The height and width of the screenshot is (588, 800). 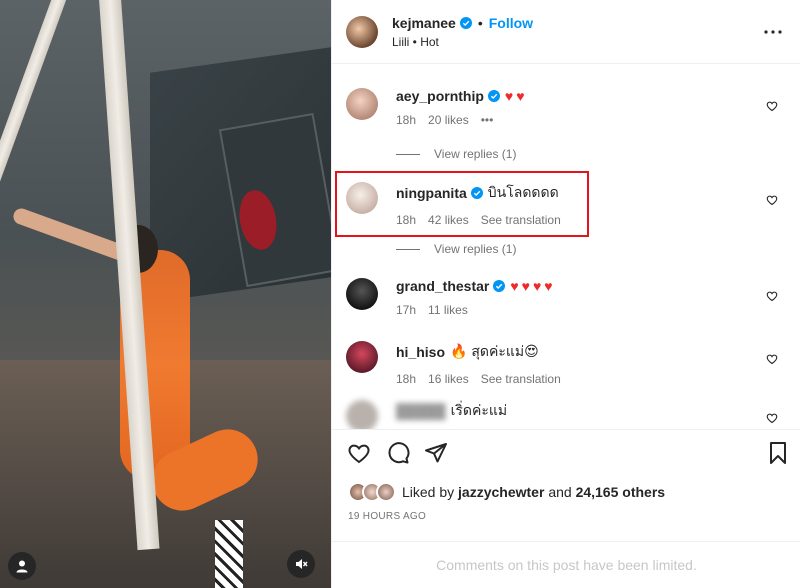 I want to click on audio-subtitle: Liili • Hot, so click(x=462, y=42).